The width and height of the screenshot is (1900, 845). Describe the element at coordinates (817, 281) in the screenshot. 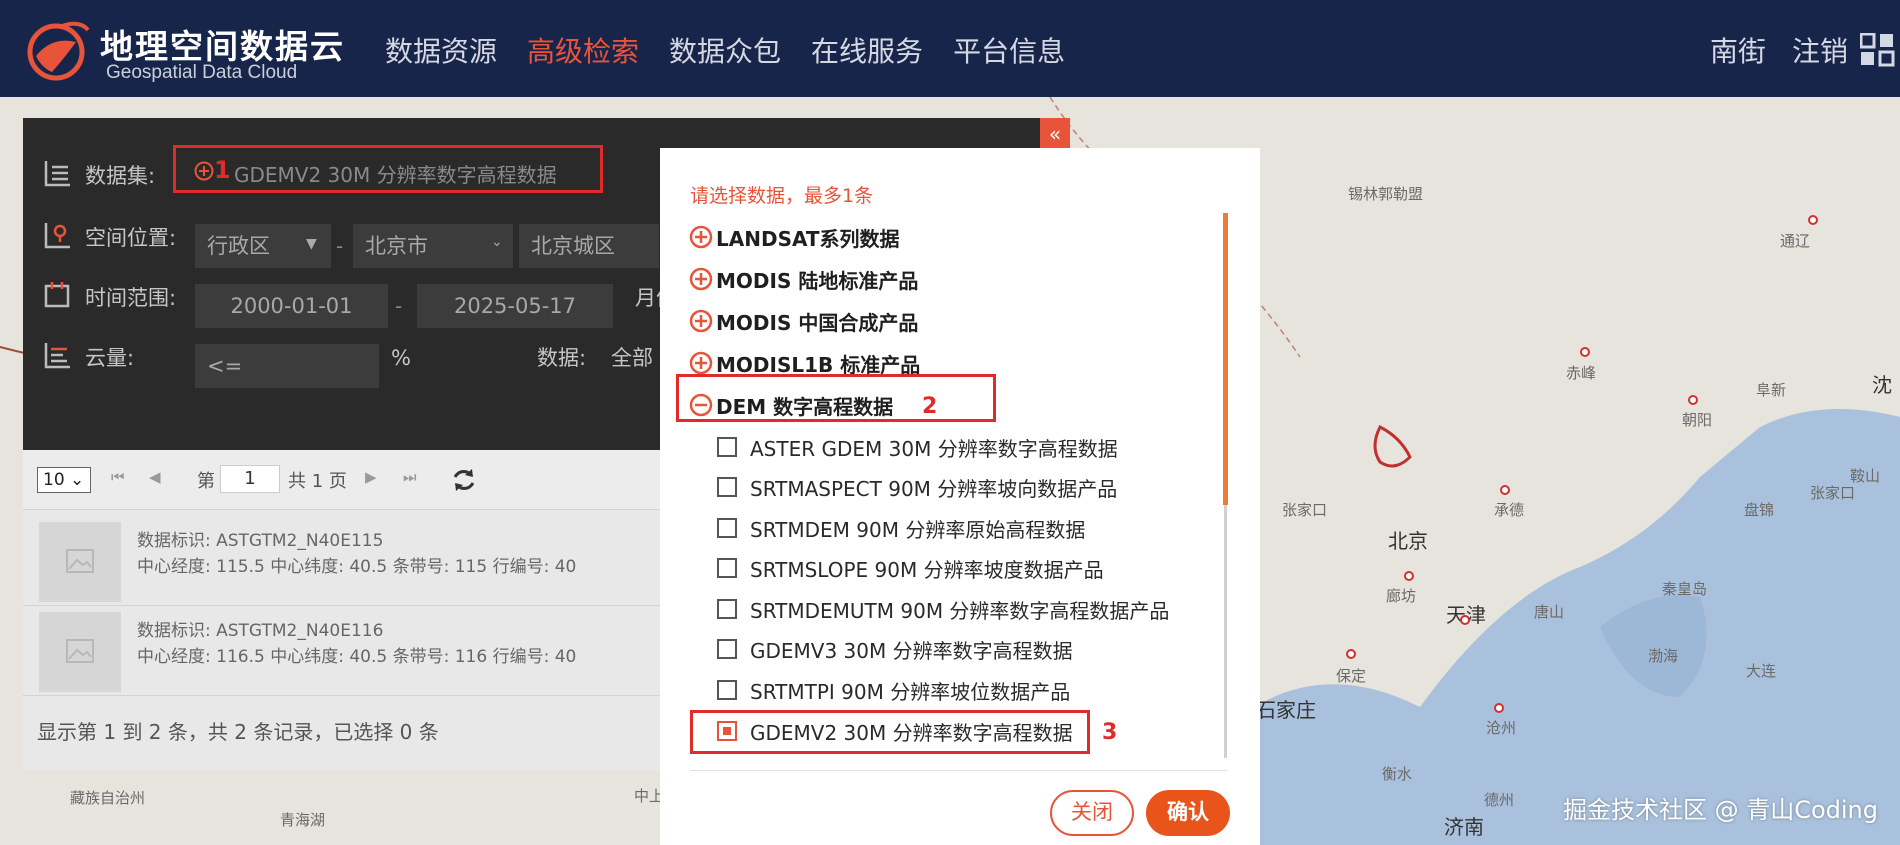

I see `category-label: MODIS 陆地标准产品` at that location.